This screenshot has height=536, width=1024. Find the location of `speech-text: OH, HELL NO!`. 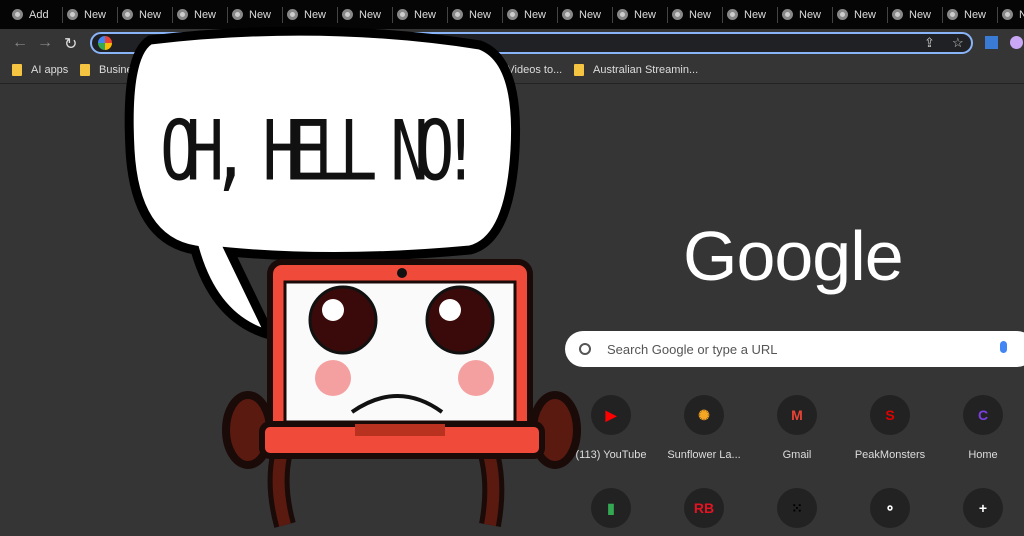

speech-text: OH, HELL NO! is located at coordinates (320, 151).